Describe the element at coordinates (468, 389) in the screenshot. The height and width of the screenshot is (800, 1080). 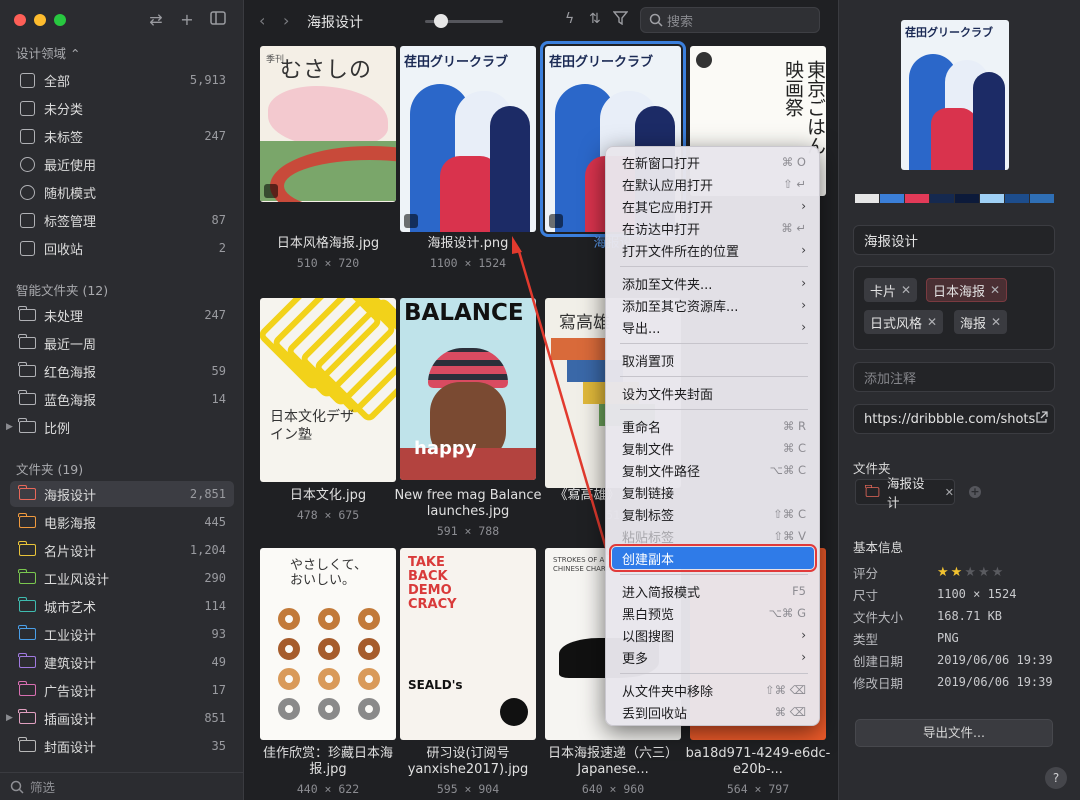
I see `asset-thumbnail: BALANCE happy` at that location.